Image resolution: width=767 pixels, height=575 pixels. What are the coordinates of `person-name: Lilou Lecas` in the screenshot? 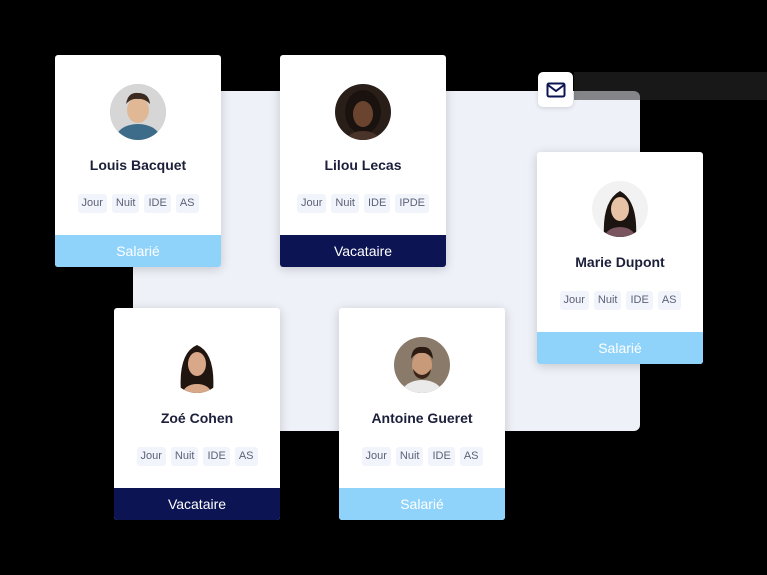 It's located at (363, 165).